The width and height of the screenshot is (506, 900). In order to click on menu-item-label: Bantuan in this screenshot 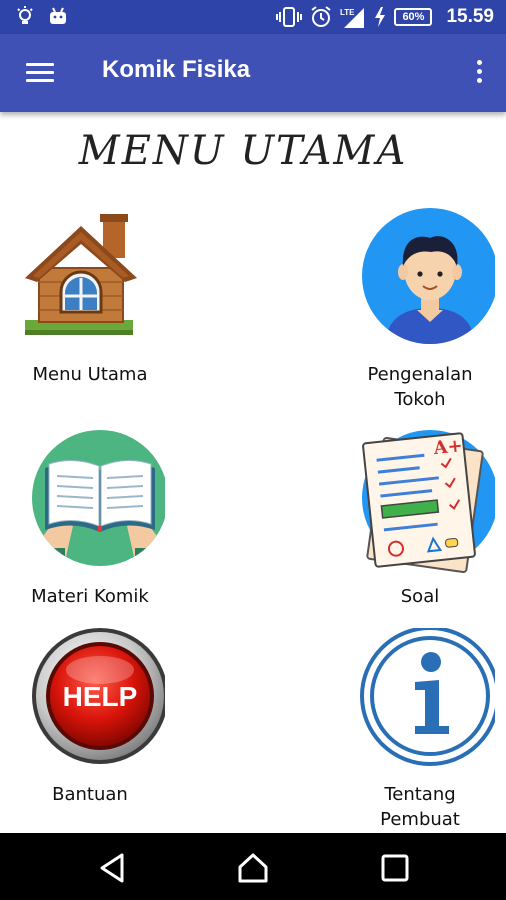, I will do `click(90, 794)`.